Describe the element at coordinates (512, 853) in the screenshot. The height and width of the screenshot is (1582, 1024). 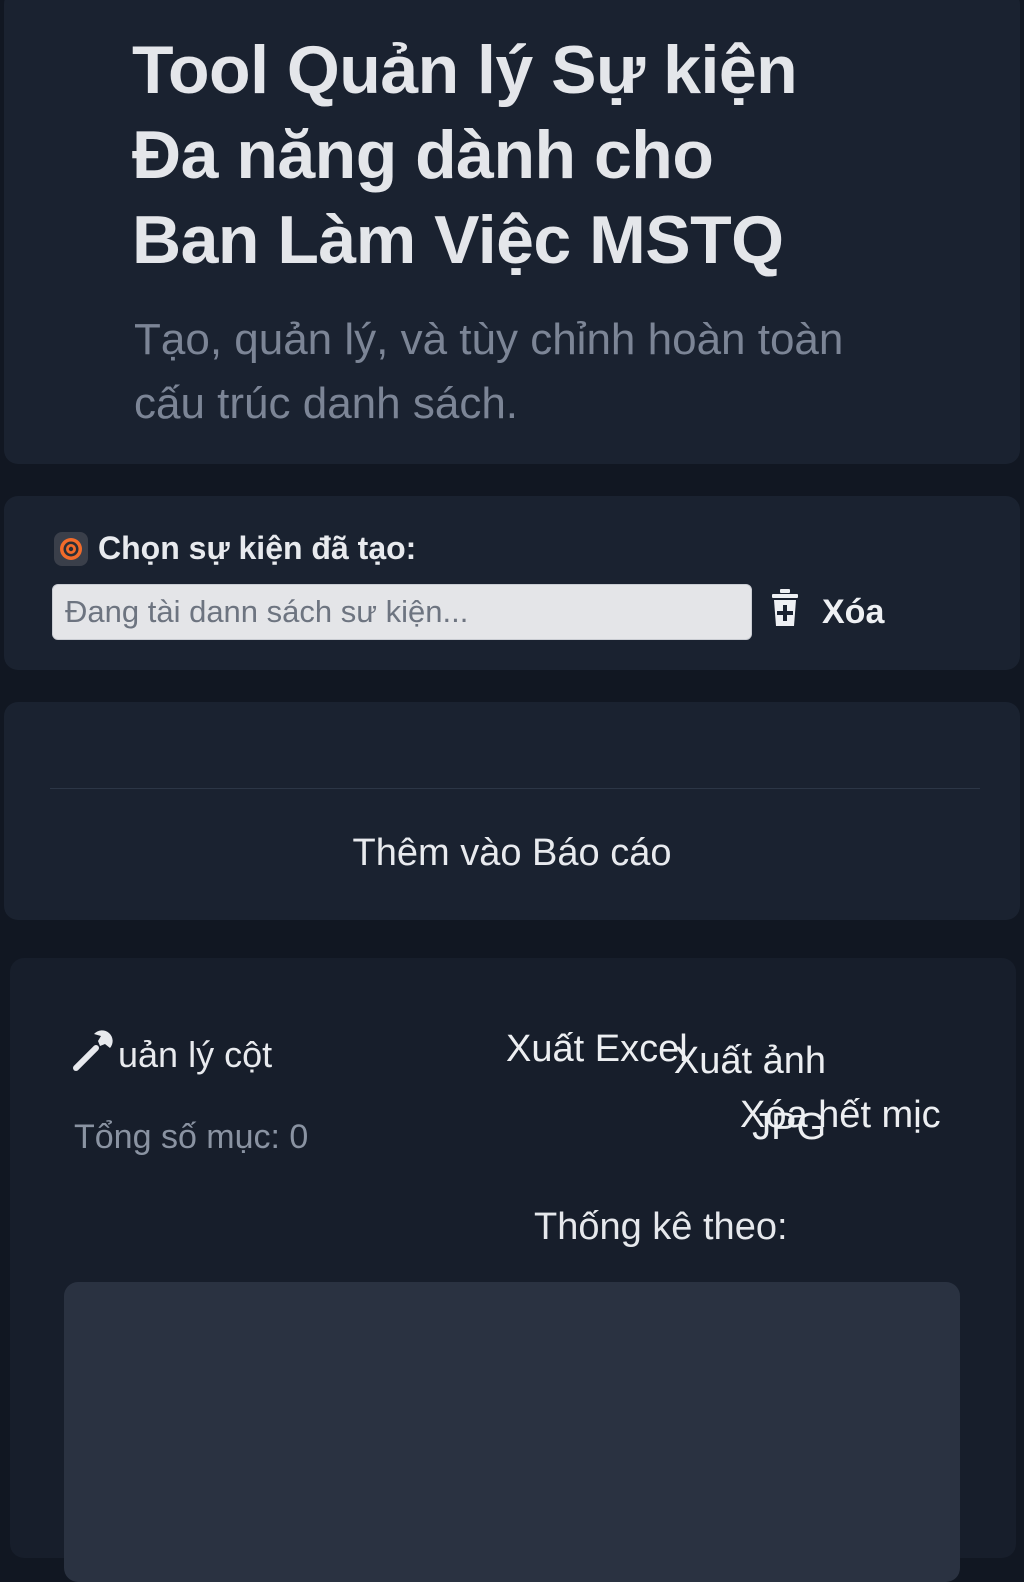
I see `add-to-report-button: Thêm vào Báo cáo` at that location.